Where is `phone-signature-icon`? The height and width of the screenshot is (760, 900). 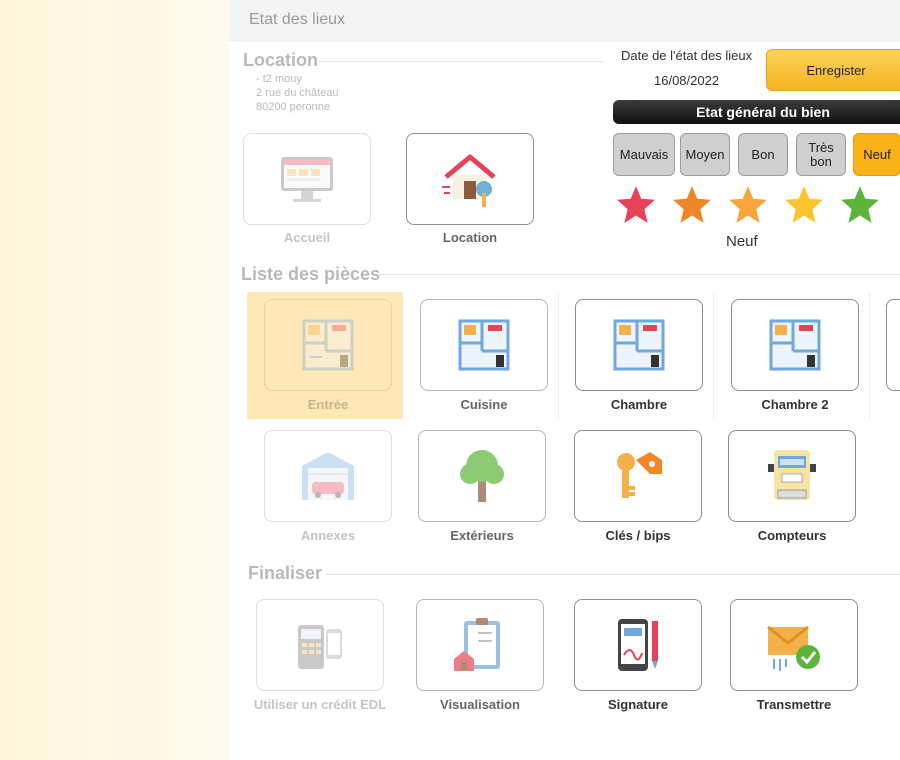 phone-signature-icon is located at coordinates (638, 645).